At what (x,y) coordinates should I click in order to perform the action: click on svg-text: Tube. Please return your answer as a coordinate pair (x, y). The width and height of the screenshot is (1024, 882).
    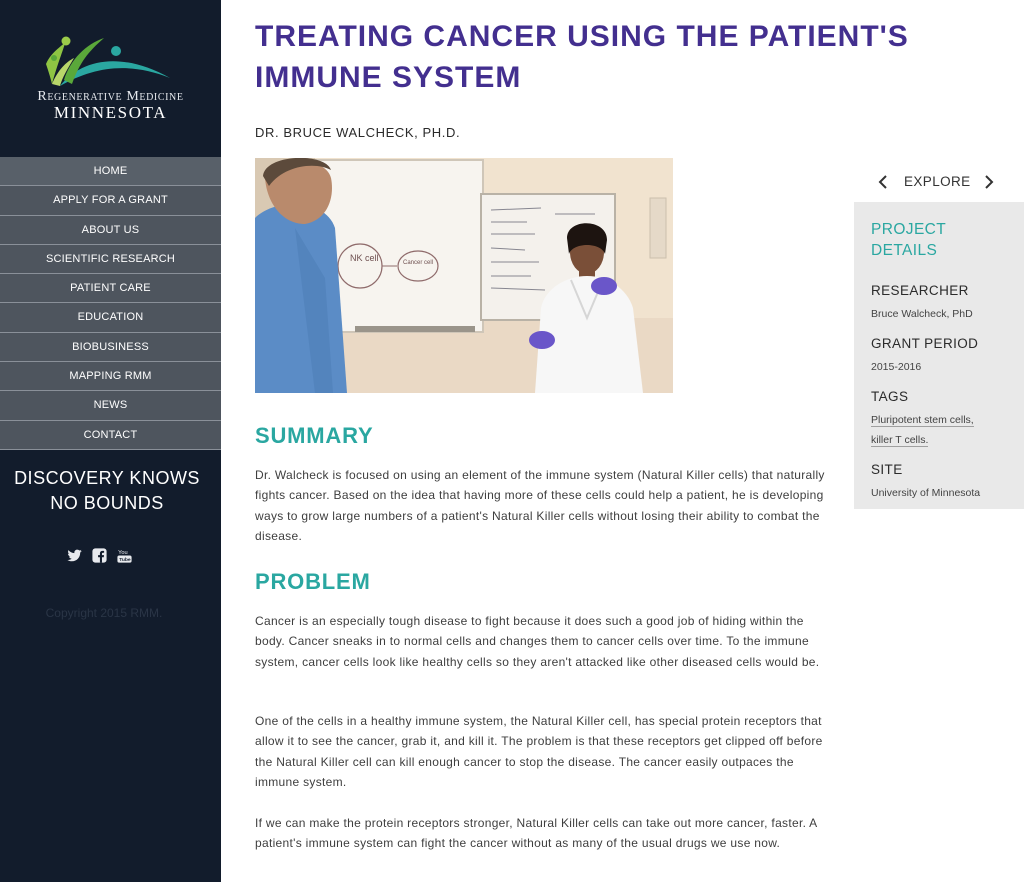
    Looking at the image, I should click on (125, 560).